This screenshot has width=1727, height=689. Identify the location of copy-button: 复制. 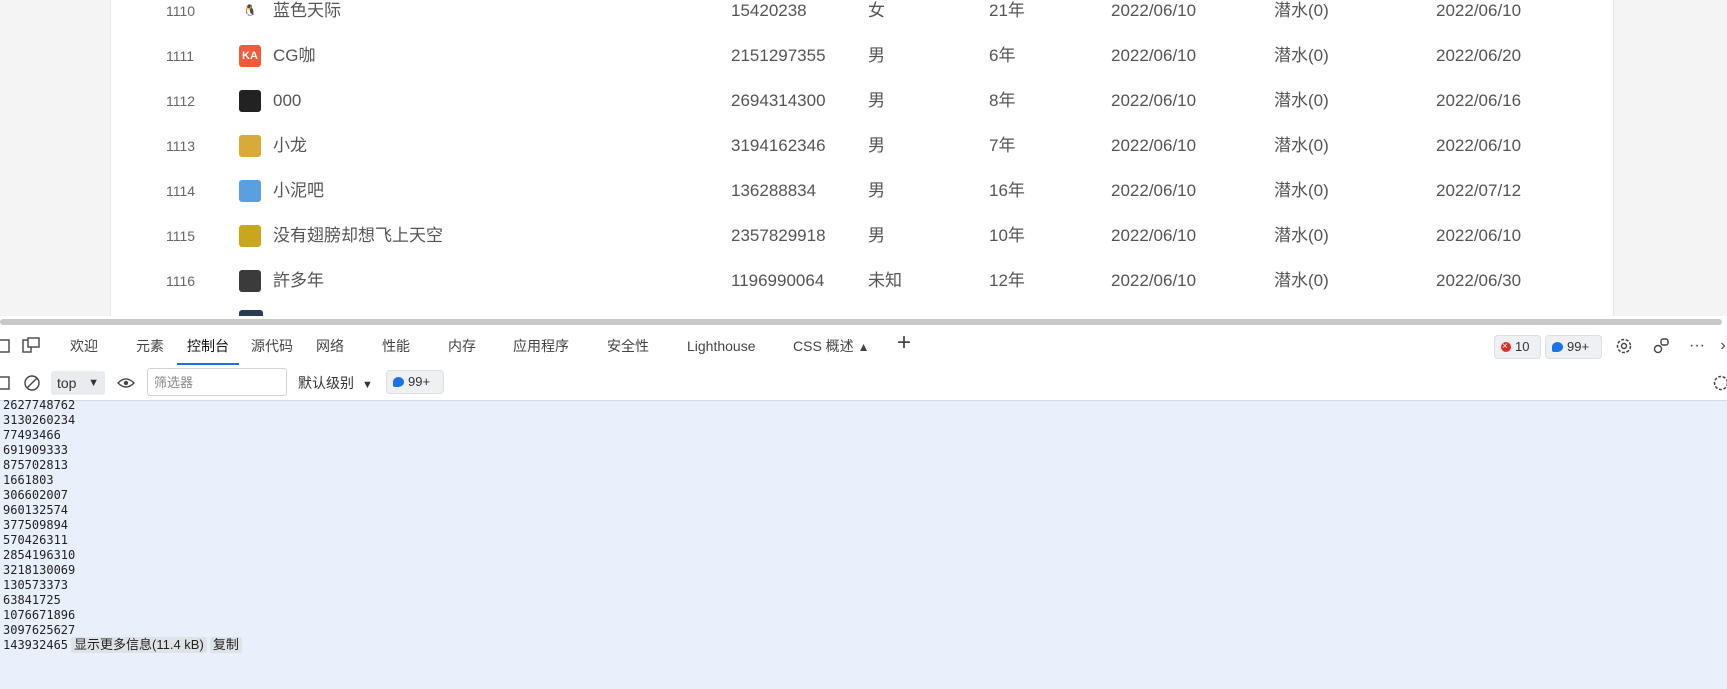
(225, 645).